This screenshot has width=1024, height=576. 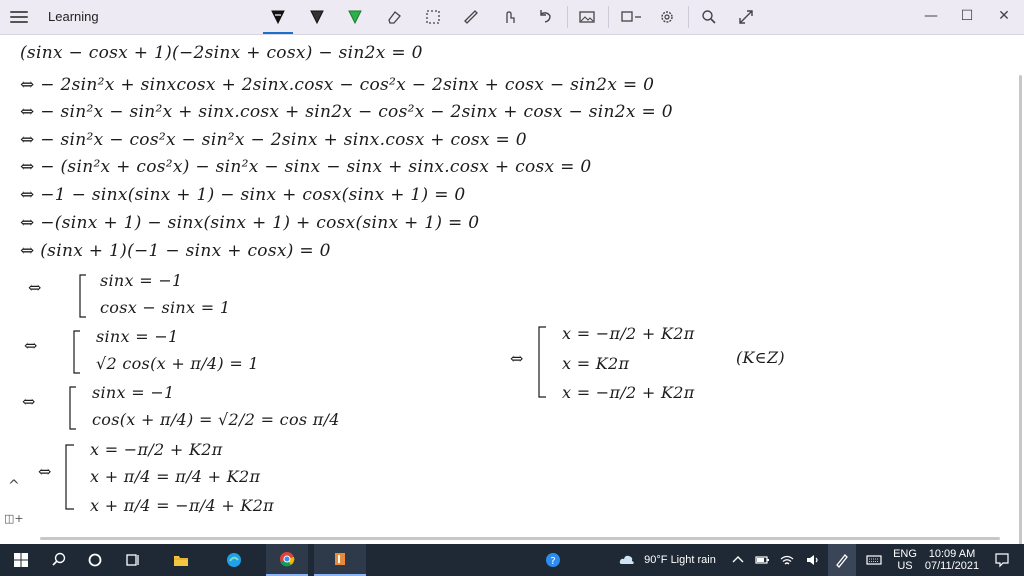 I want to click on notification-center-icon, so click(x=1002, y=560).